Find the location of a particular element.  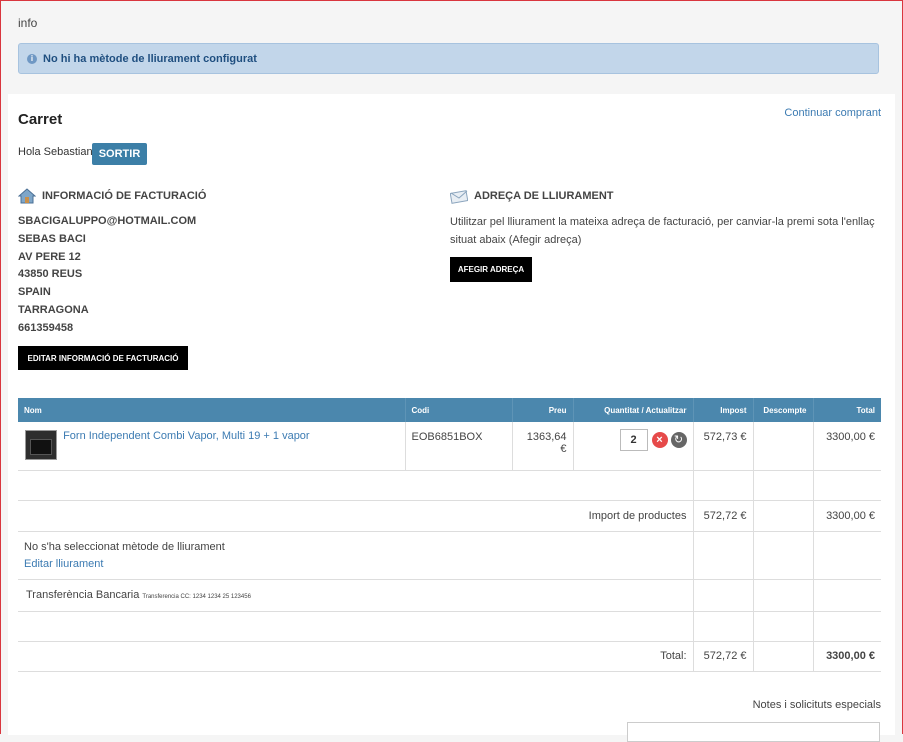

grand-total-value: 3300,00 € is located at coordinates (846, 656).